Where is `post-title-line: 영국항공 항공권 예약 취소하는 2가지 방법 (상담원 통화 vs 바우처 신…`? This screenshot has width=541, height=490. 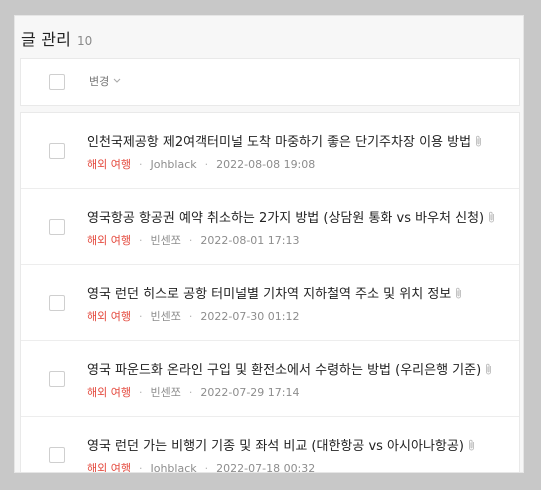 post-title-line: 영국항공 항공권 예약 취소하는 2가지 방법 (상담원 통화 vs 바우처 신… is located at coordinates (300, 216).